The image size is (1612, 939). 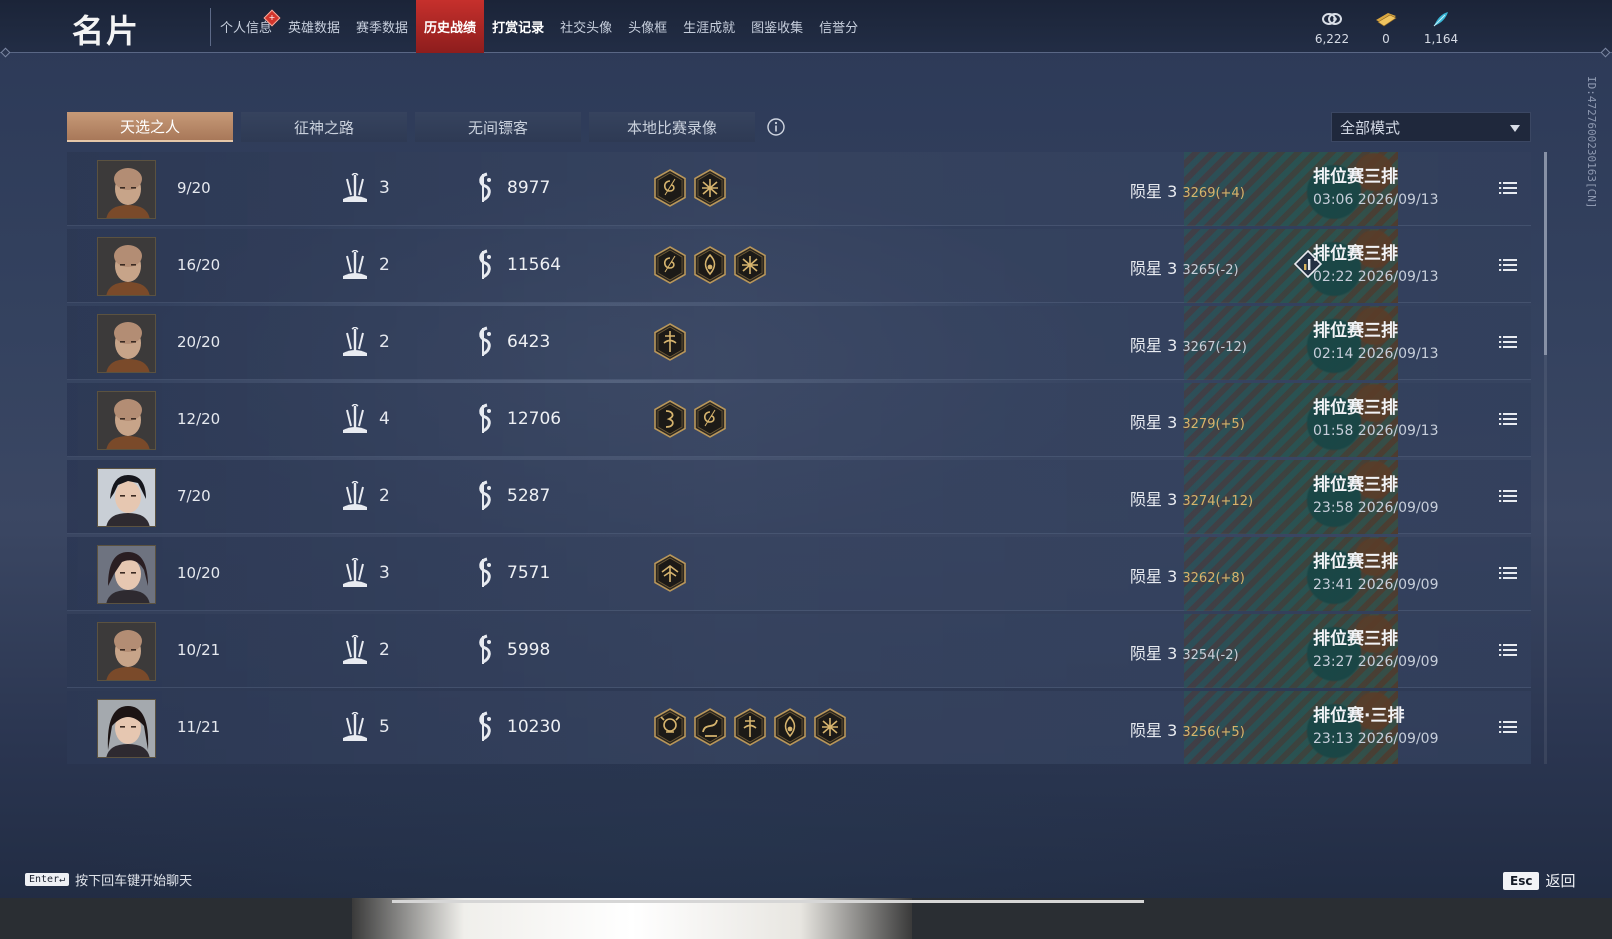 I want to click on info-icon, so click(x=776, y=127).